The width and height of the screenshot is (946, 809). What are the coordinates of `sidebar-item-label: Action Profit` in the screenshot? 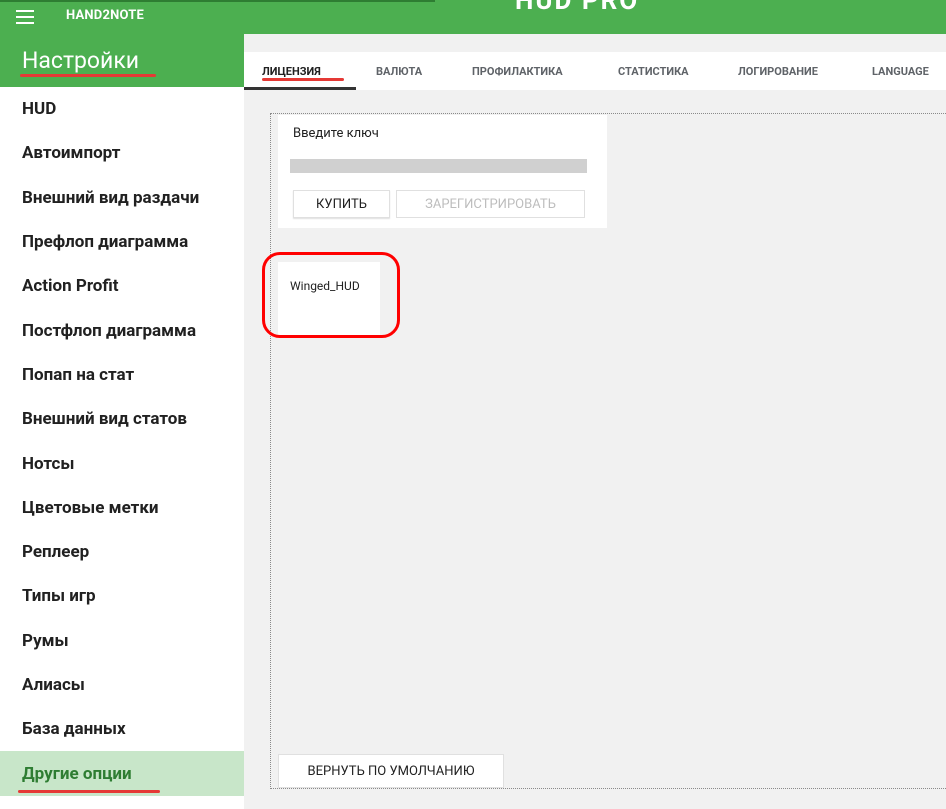 It's located at (70, 286).